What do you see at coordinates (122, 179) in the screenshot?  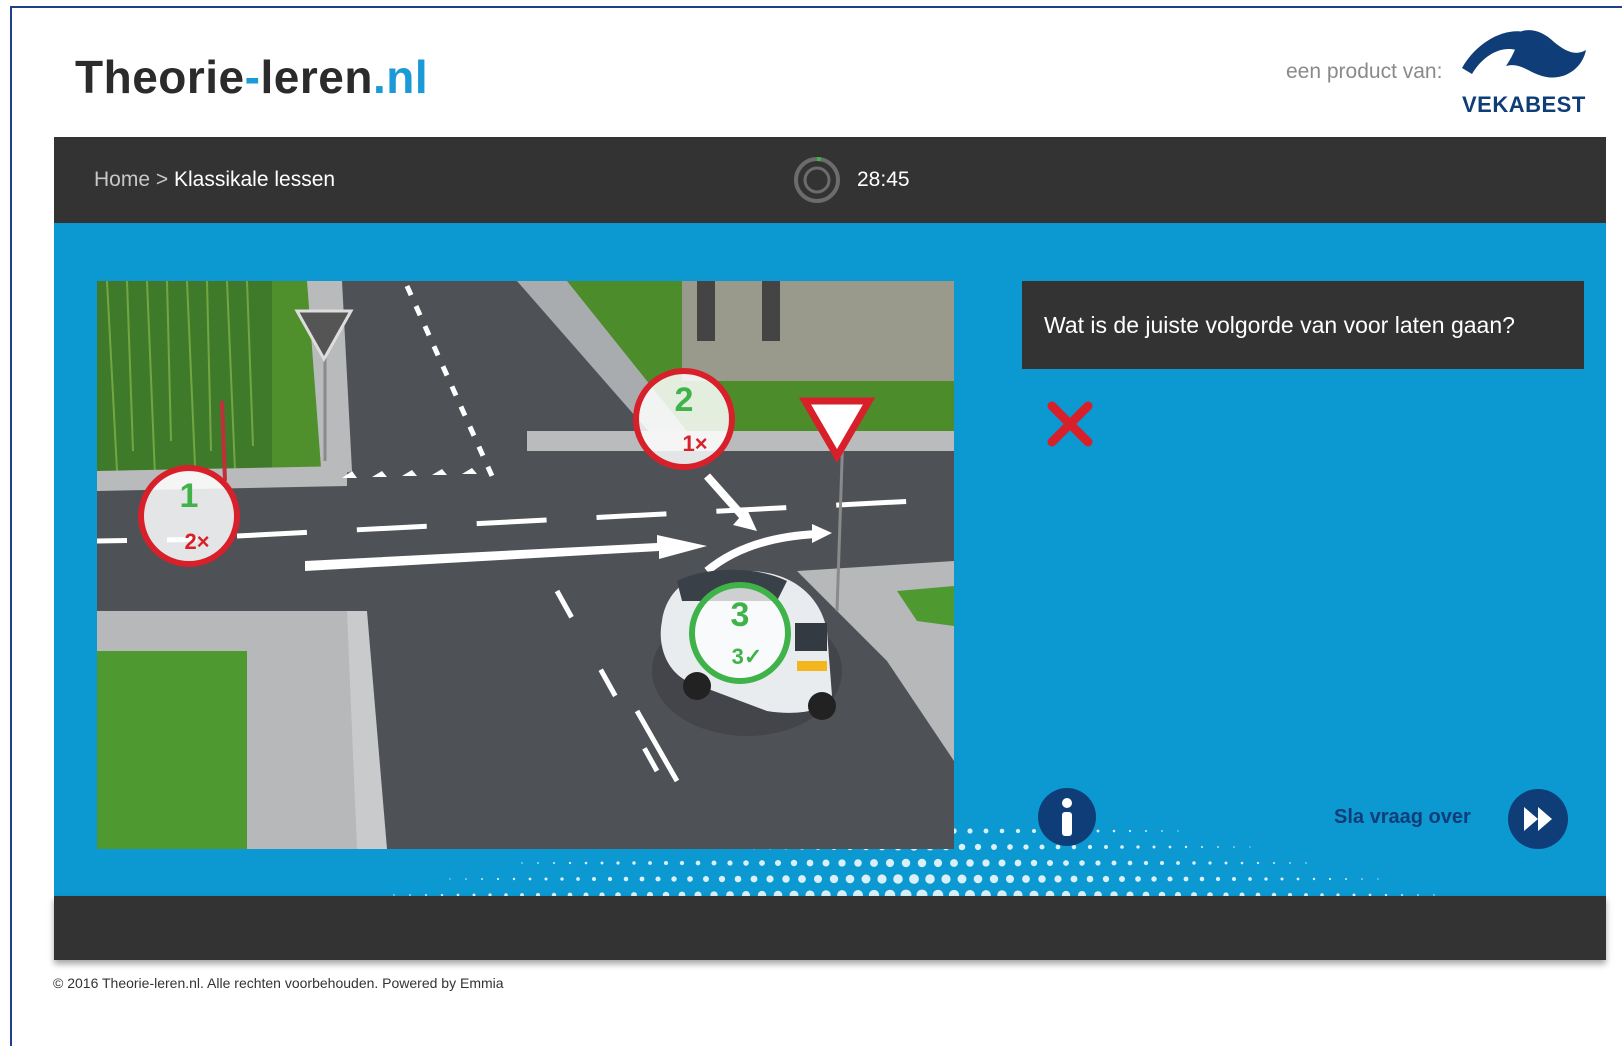 I see `breadcrumb-home-link: Home` at bounding box center [122, 179].